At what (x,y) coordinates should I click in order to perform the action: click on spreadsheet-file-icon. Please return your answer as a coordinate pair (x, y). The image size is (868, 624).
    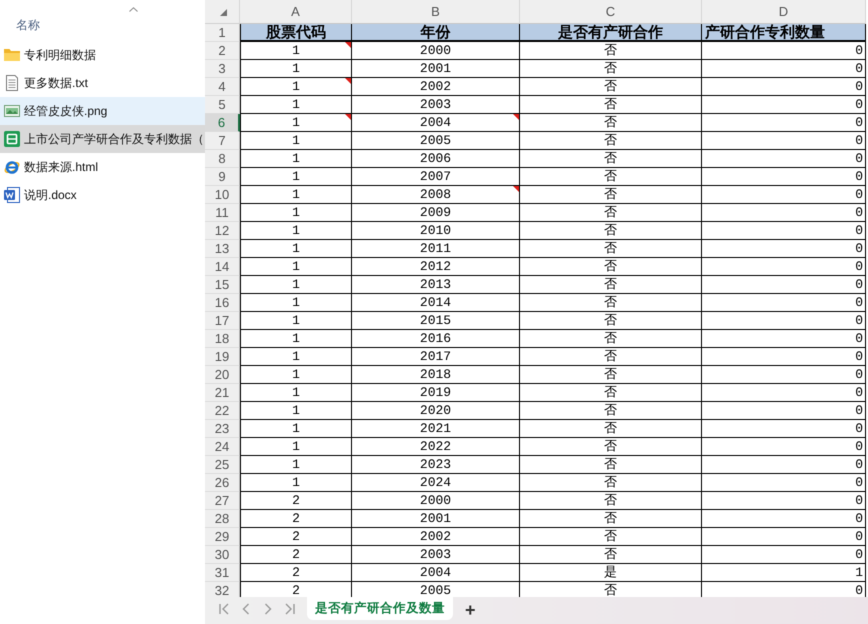
    Looking at the image, I should click on (12, 139).